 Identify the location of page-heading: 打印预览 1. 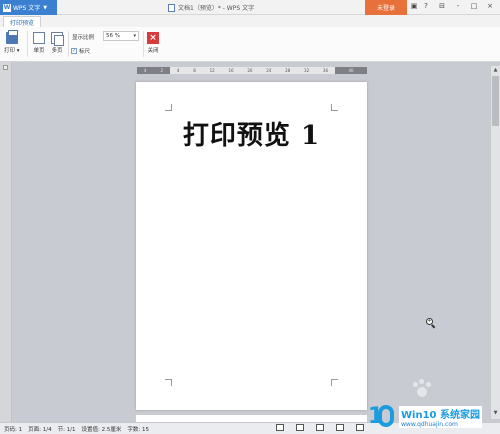
(251, 136).